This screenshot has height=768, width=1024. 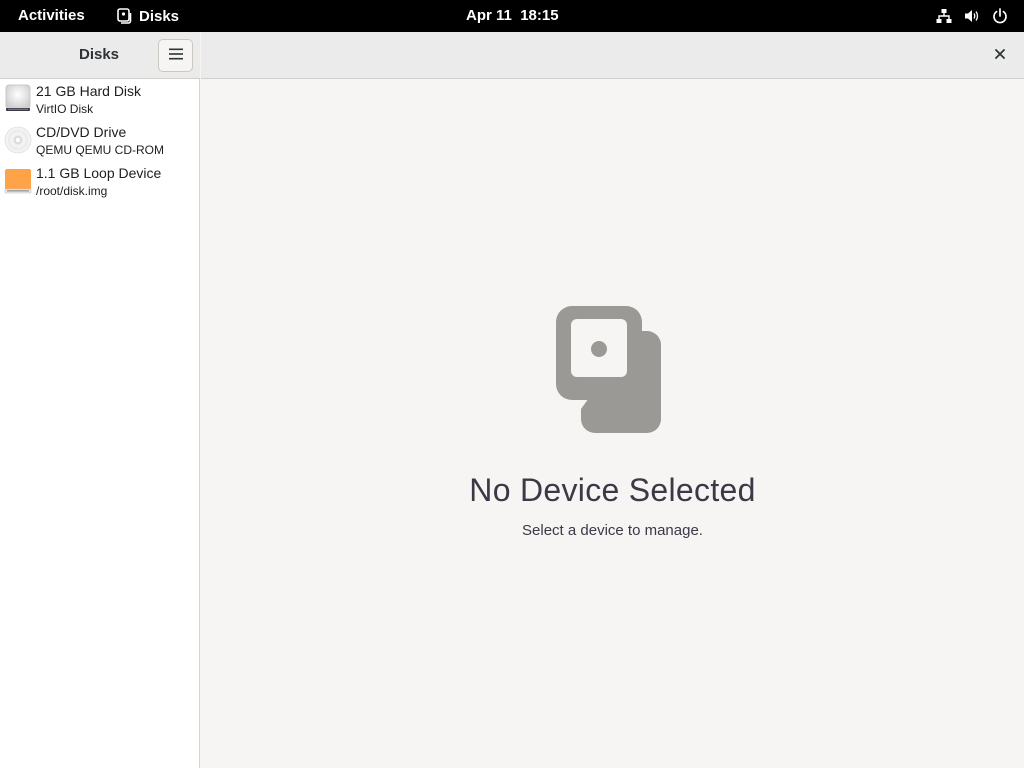 I want to click on system-tray, so click(x=972, y=16).